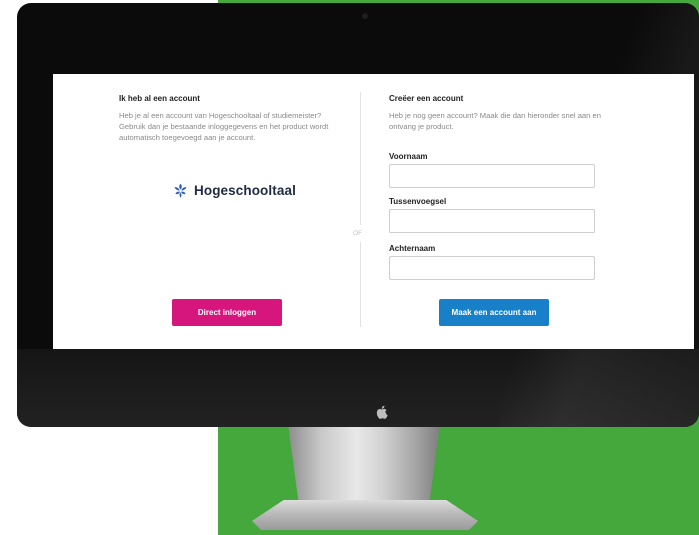 This screenshot has height=535, width=699. Describe the element at coordinates (358, 388) in the screenshot. I see `monitor-chin` at that location.